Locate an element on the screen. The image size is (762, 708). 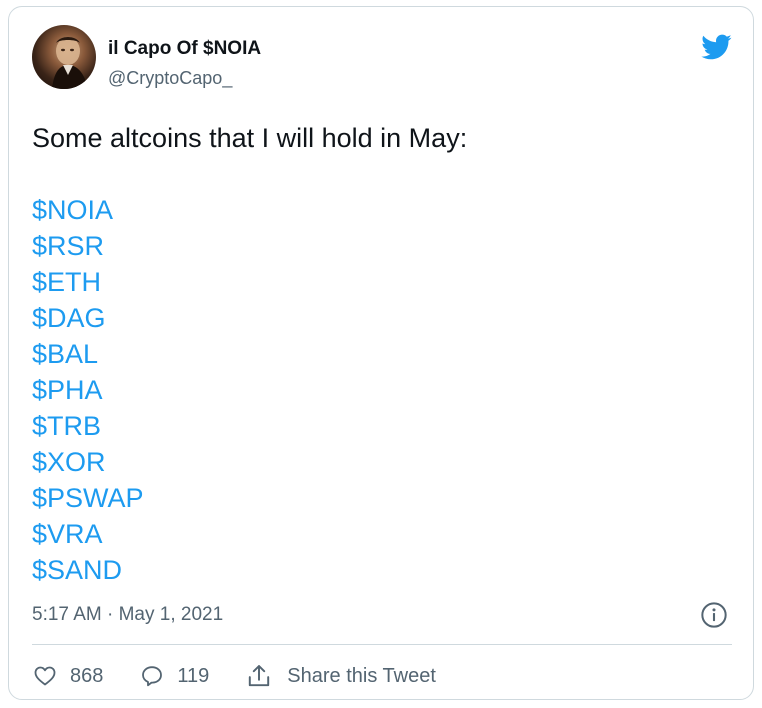
cashtag-link: $XOR is located at coordinates (88, 462).